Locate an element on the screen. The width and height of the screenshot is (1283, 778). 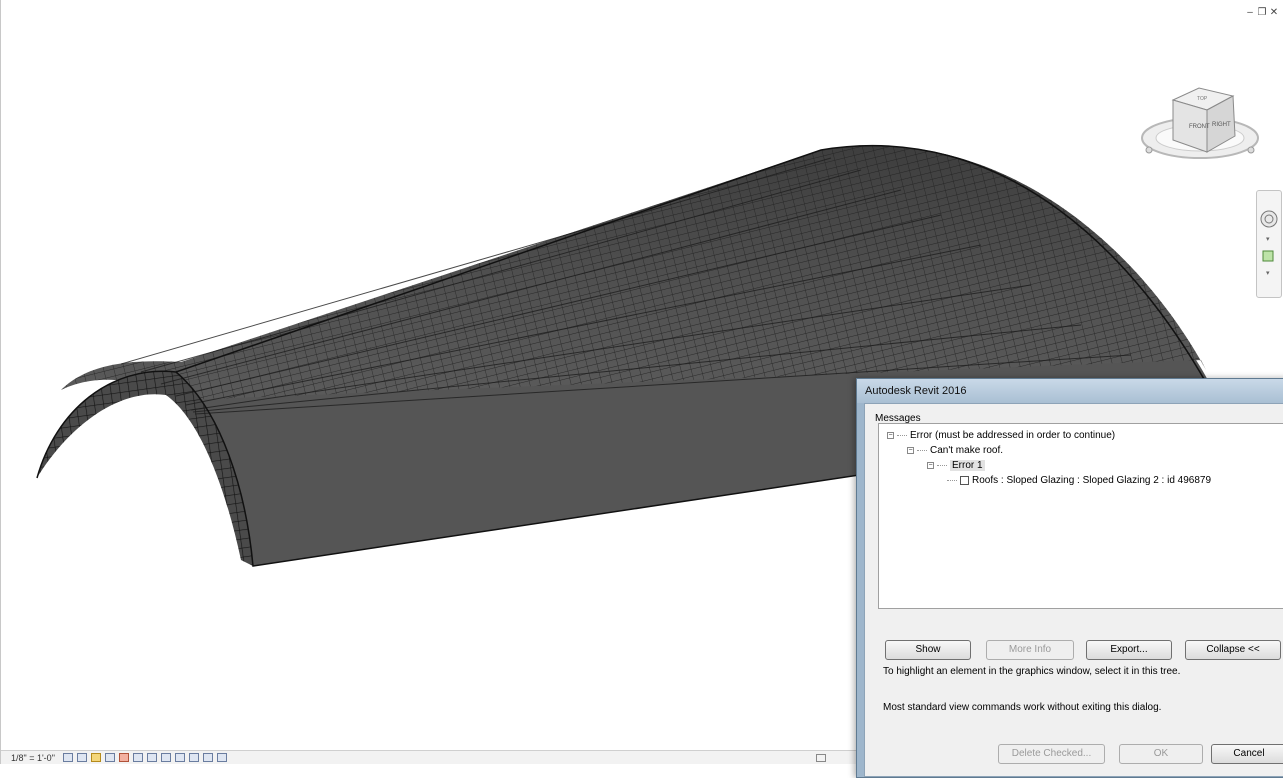
restore-icon: ❐ is located at coordinates (1262, 13).